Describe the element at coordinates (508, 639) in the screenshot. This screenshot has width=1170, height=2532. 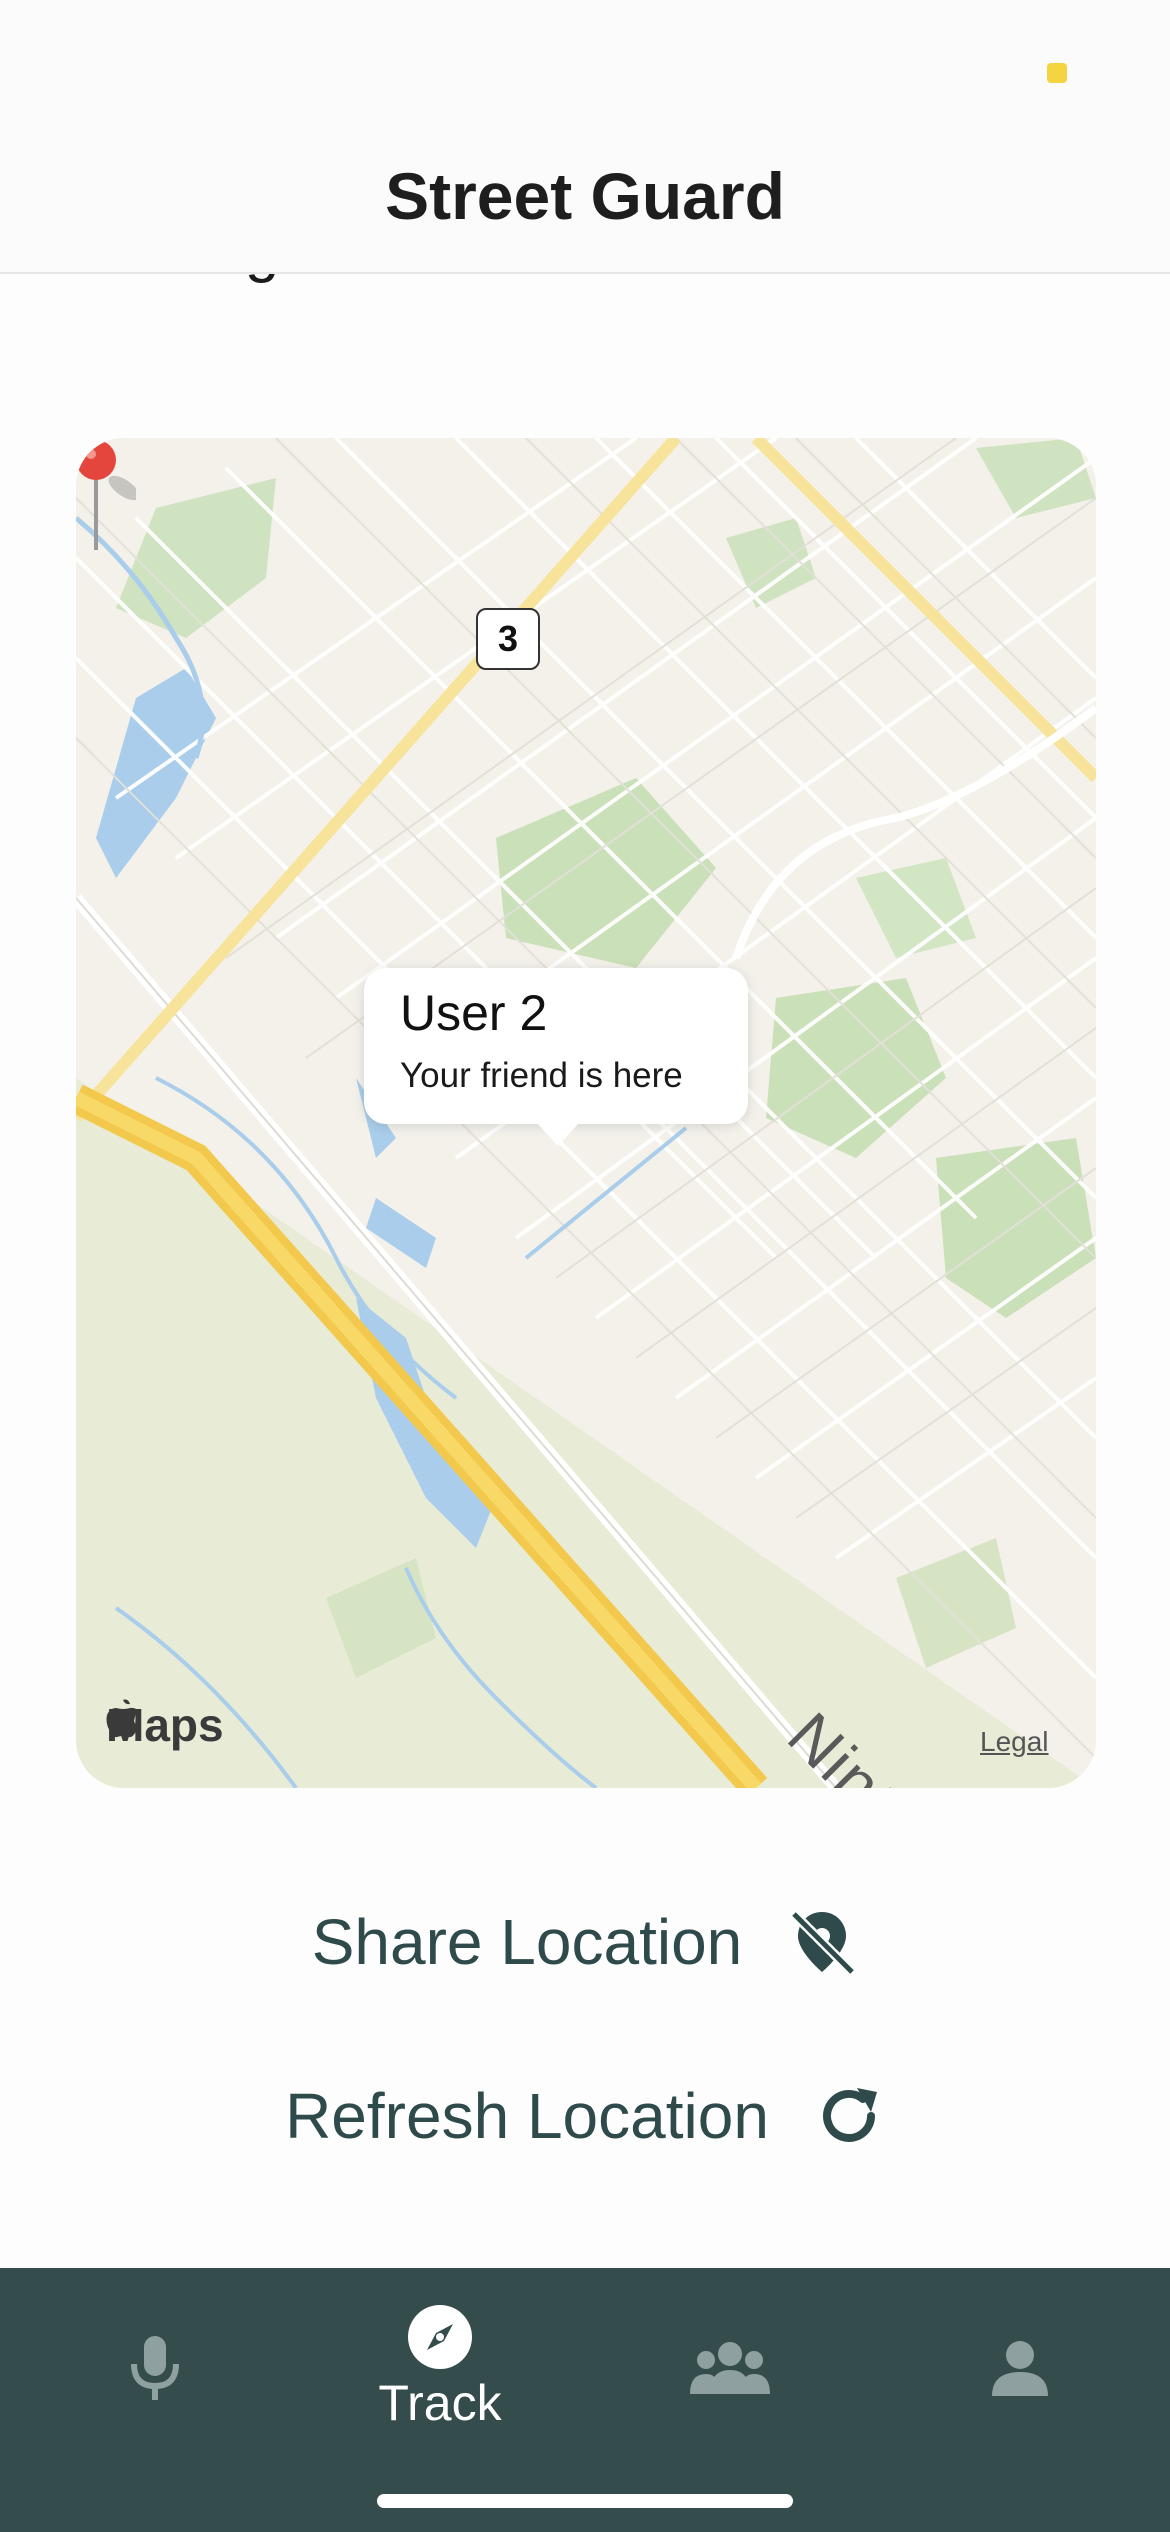
I see `route-shield: 3` at that location.